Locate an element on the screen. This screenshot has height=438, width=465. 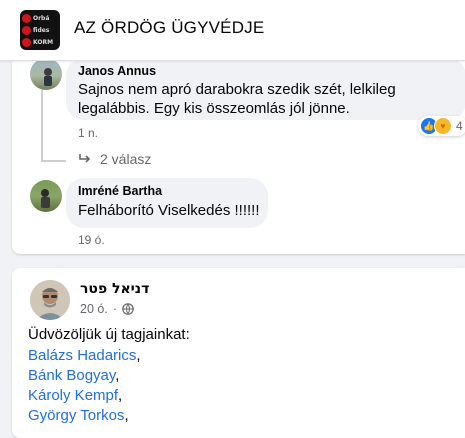
person-photo-icon is located at coordinates (50, 300).